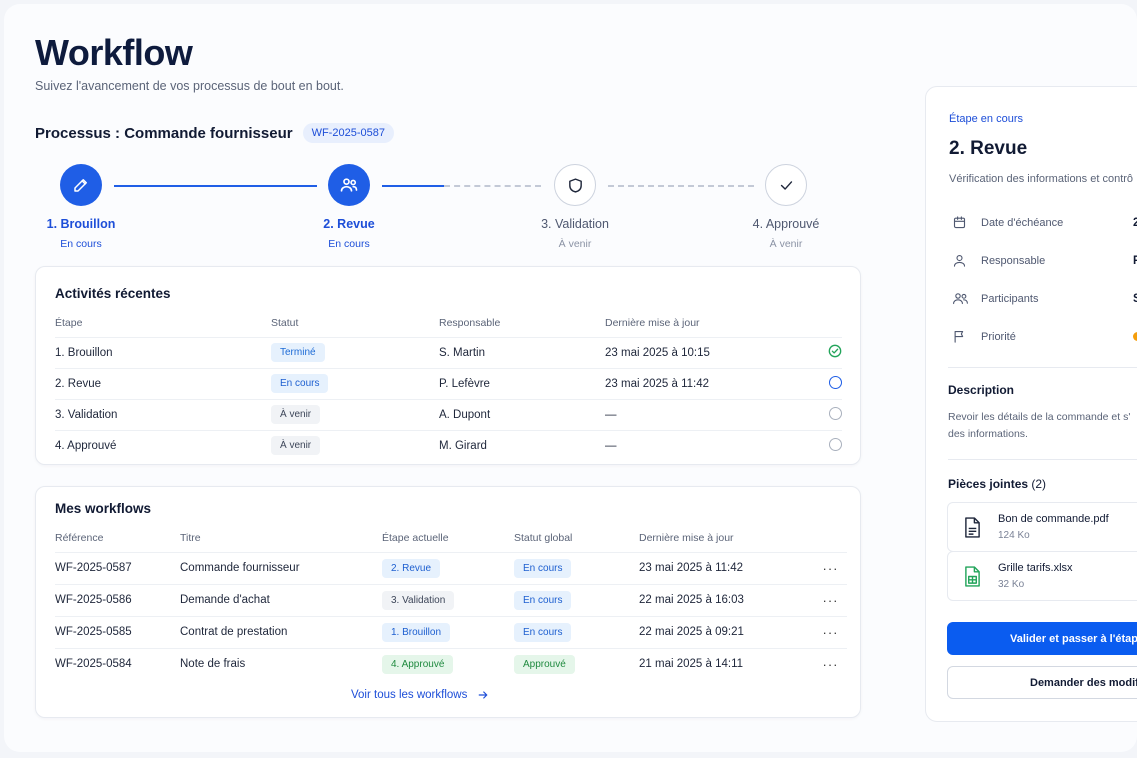 This screenshot has height=758, width=1137. What do you see at coordinates (1042, 682) in the screenshot?
I see `request-changes-button: Demander des modific` at bounding box center [1042, 682].